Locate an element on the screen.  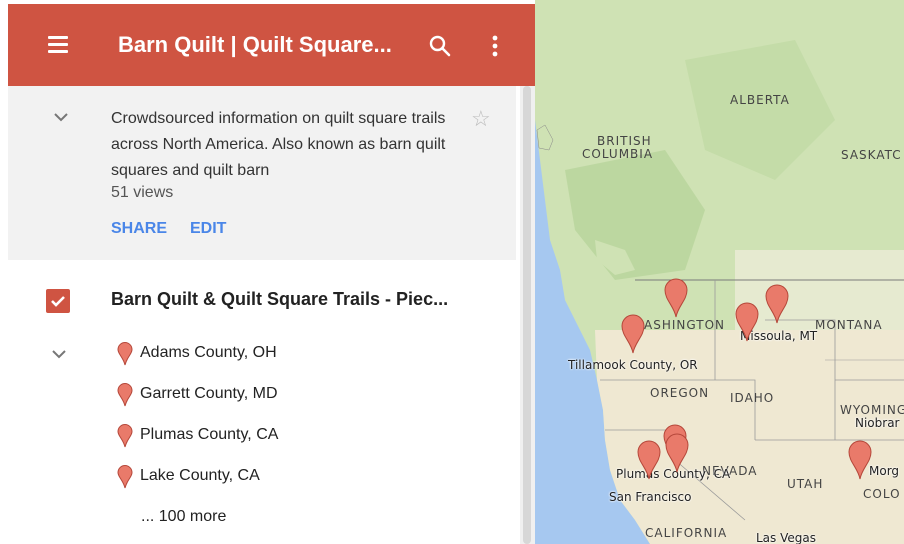
list-item: Plumas County, CA is located at coordinates (267, 437).